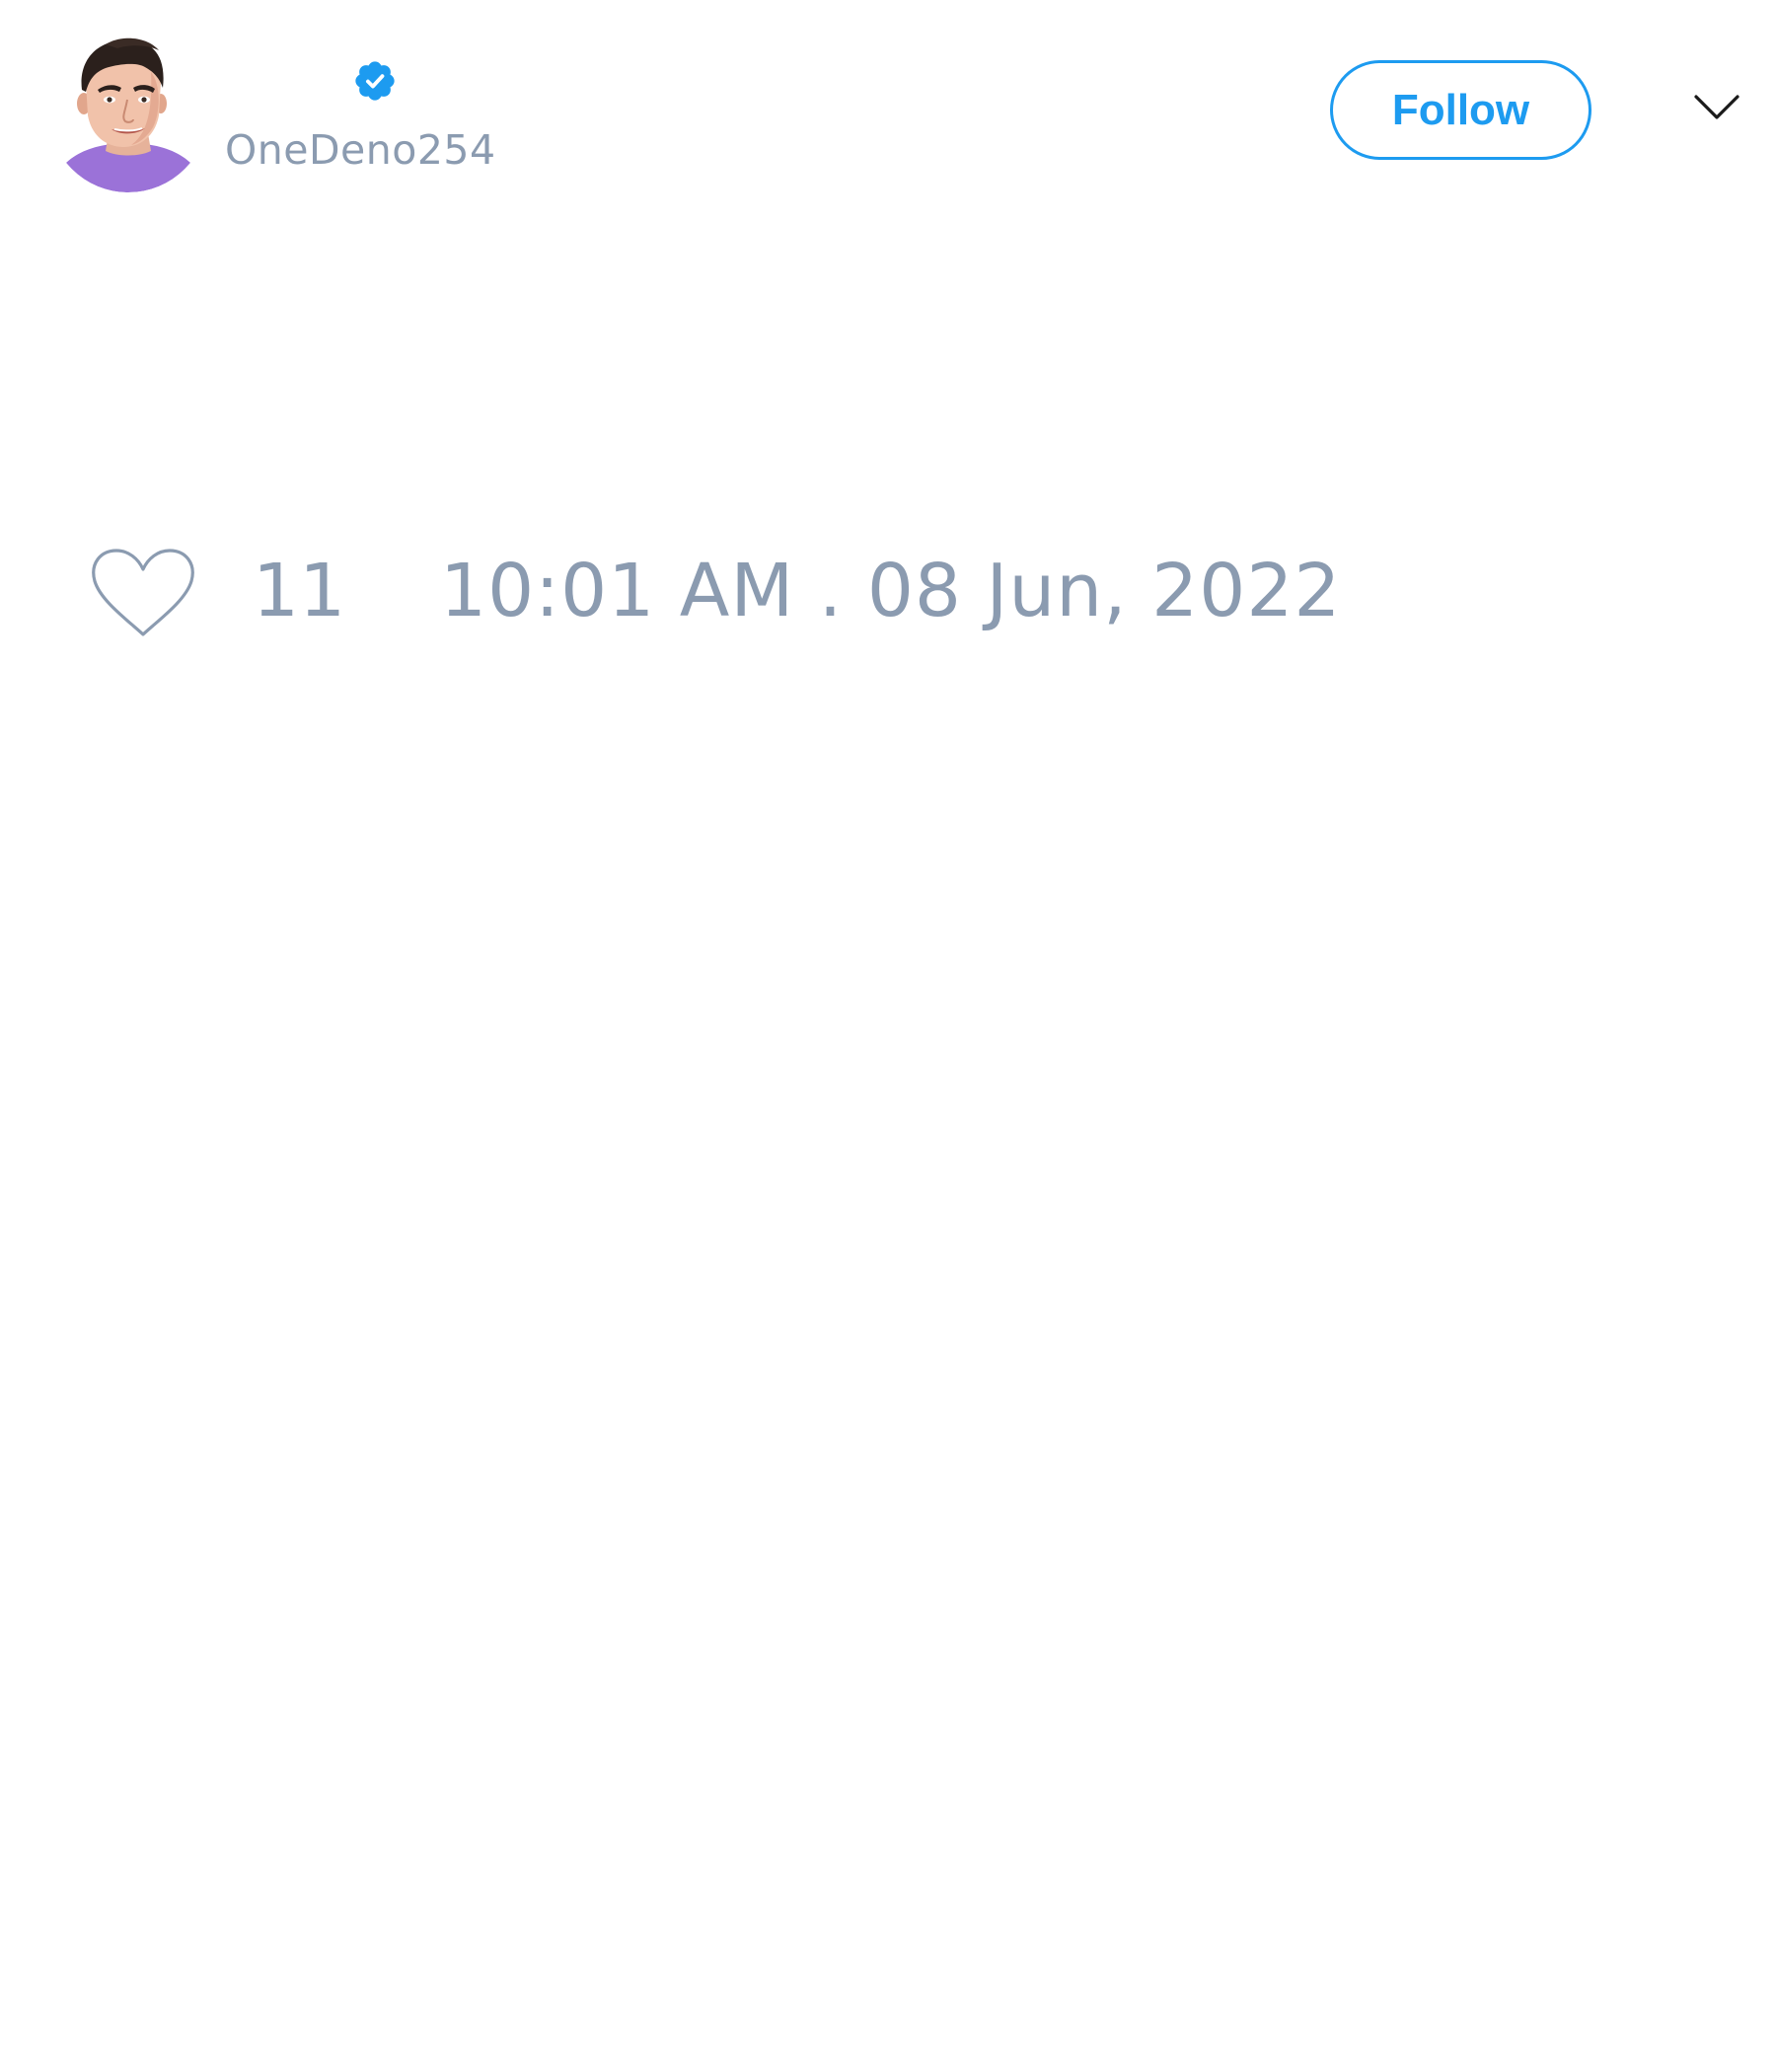 This screenshot has height=2072, width=1776. What do you see at coordinates (361, 150) in the screenshot?
I see `author-handle: OneDeno254` at bounding box center [361, 150].